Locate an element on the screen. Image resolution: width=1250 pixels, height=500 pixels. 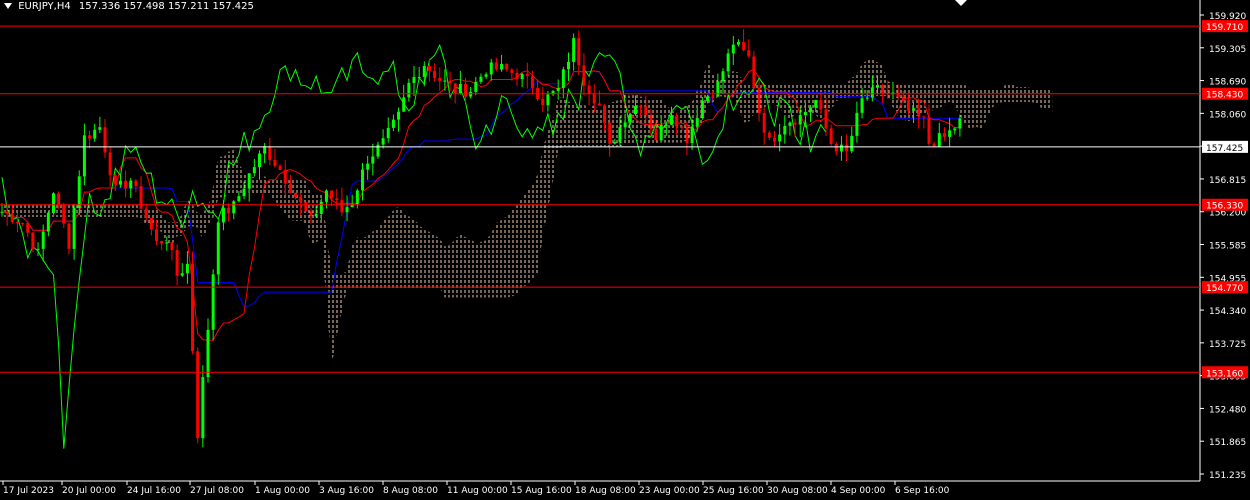
x-tick-label: 27 Jul 08:00 is located at coordinates (217, 491).